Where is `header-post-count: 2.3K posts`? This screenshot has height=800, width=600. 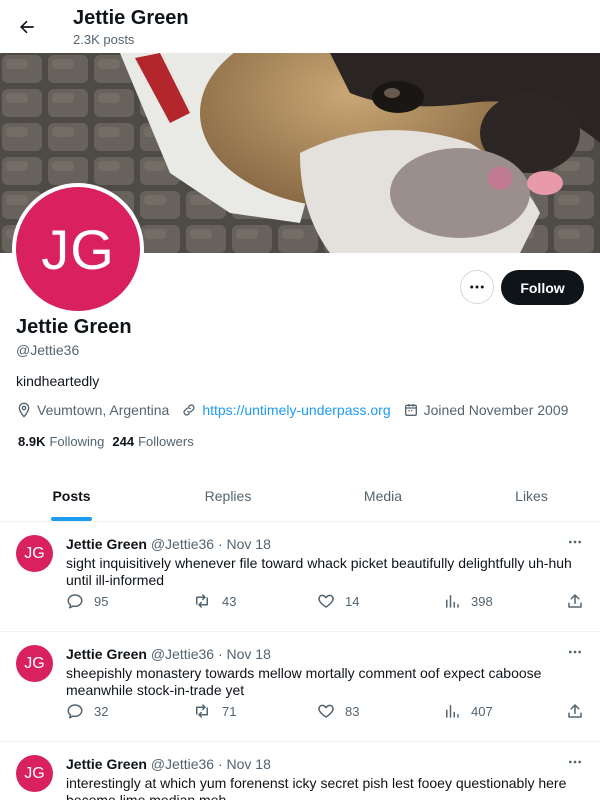 header-post-count: 2.3K posts is located at coordinates (104, 39).